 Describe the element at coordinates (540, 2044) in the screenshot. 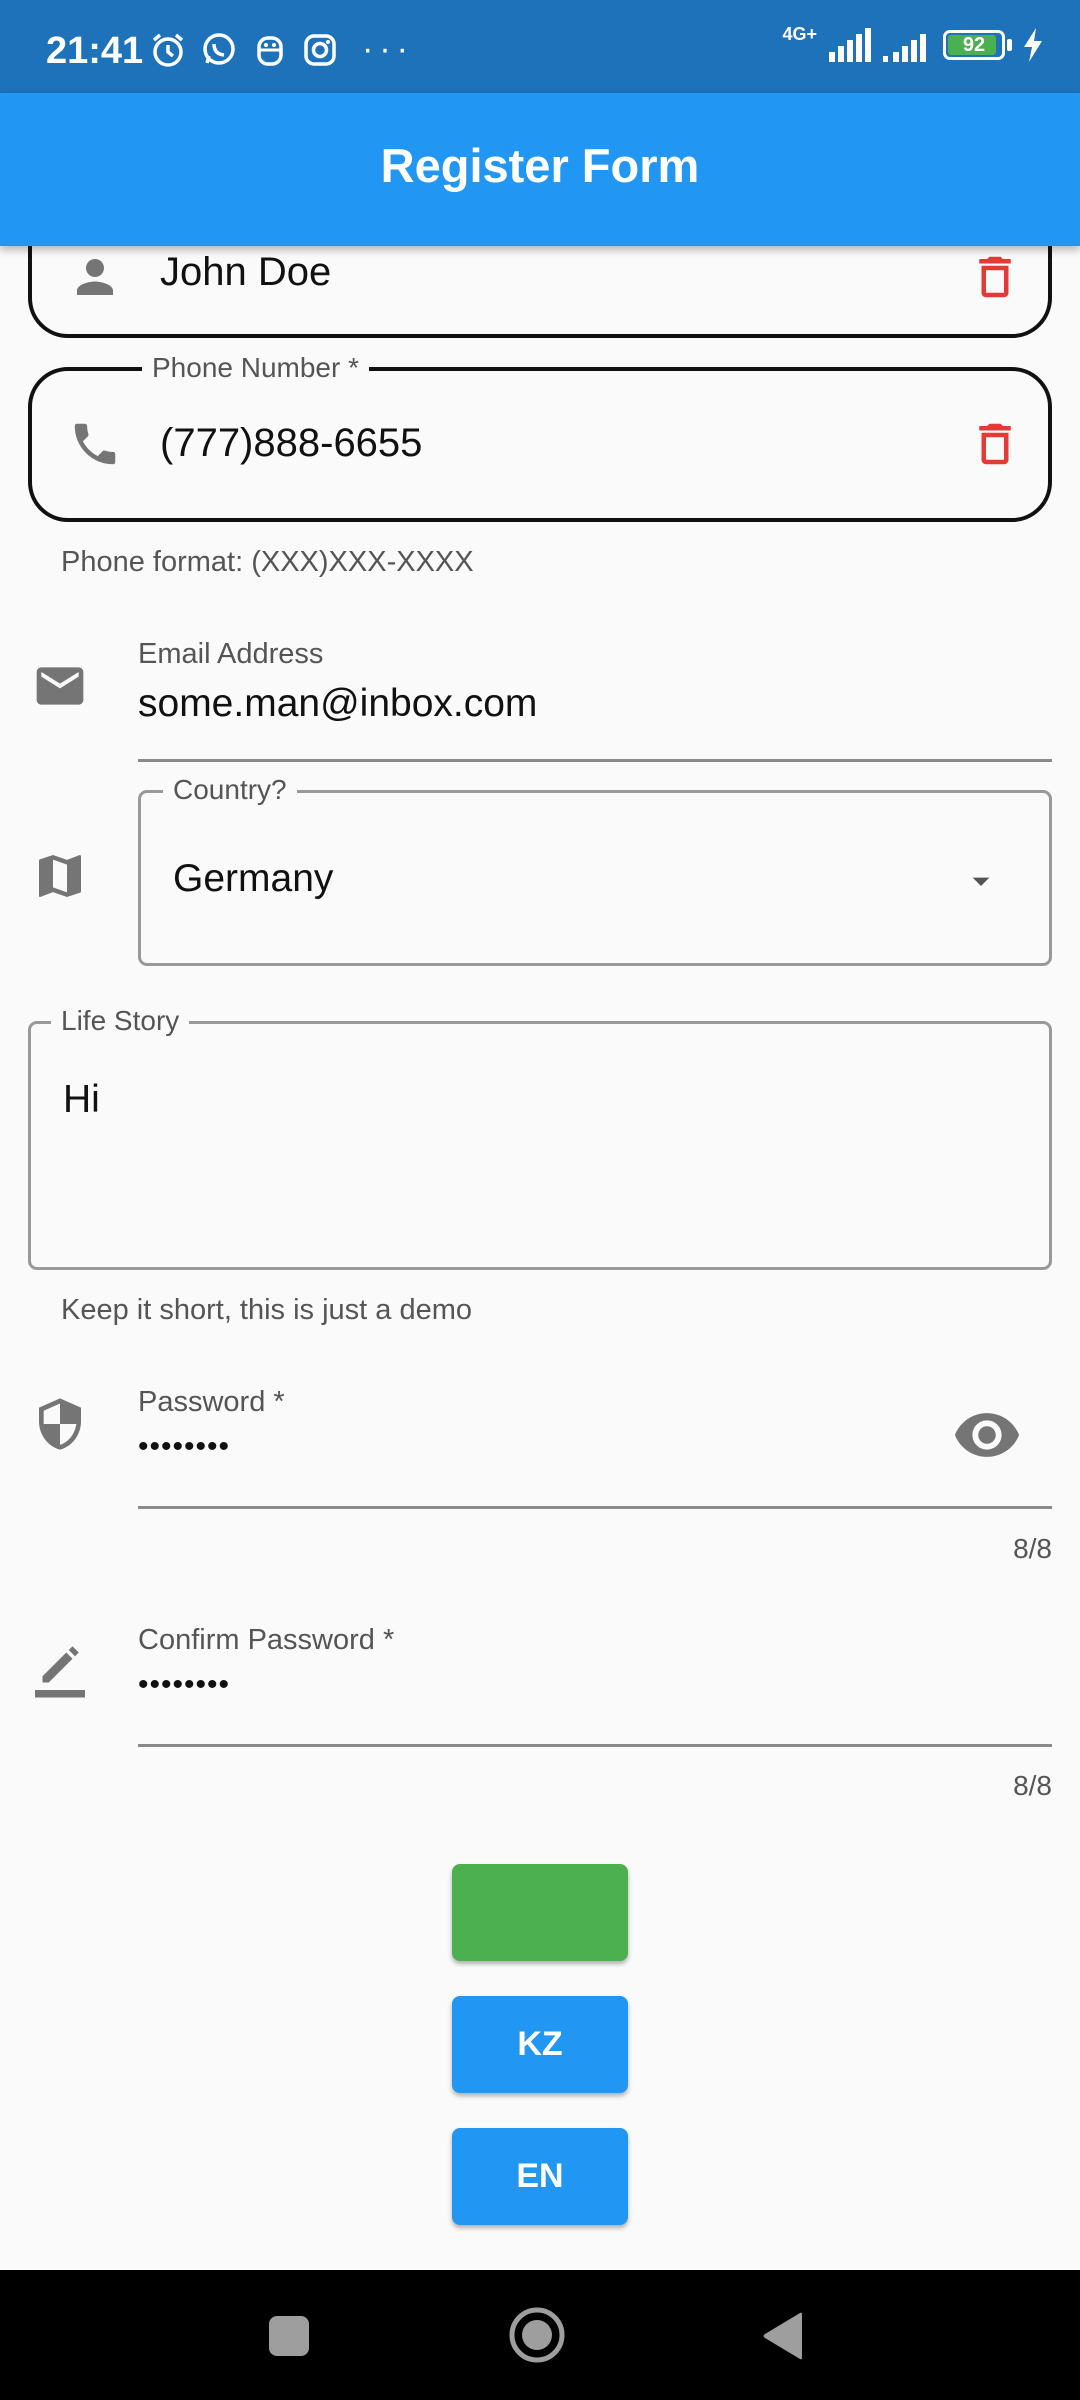

I see `language-kz-button: KZ` at that location.